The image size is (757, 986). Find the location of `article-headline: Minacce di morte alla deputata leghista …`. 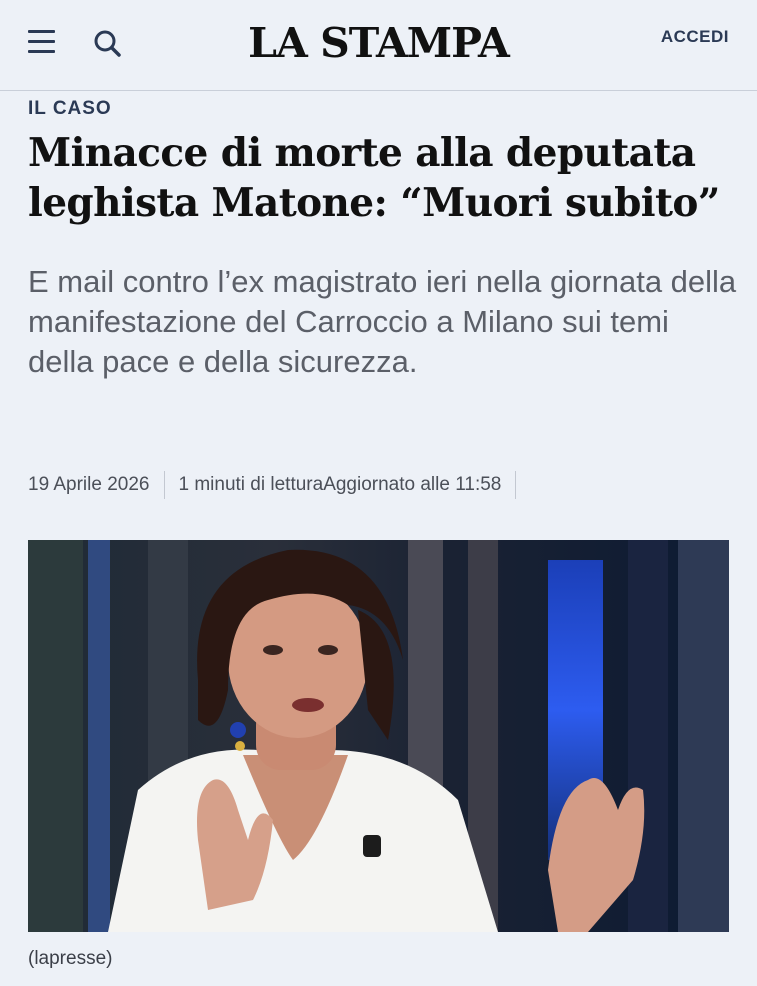

article-headline: Minacce di morte alla deputata leghista … is located at coordinates (374, 178).